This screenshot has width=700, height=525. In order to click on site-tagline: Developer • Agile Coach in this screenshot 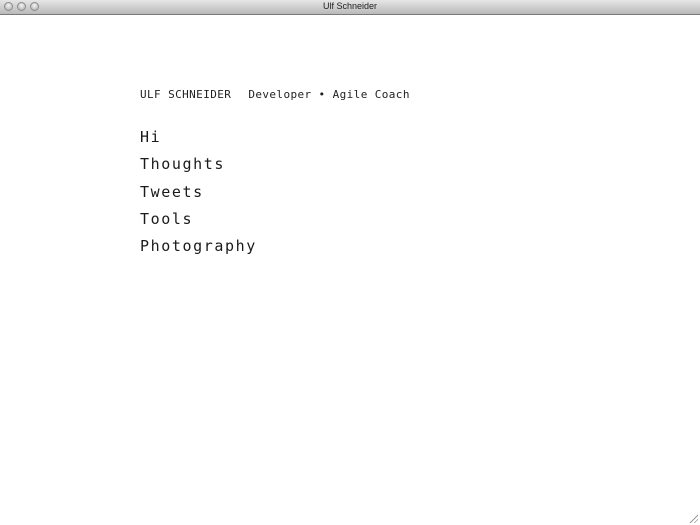, I will do `click(329, 94)`.